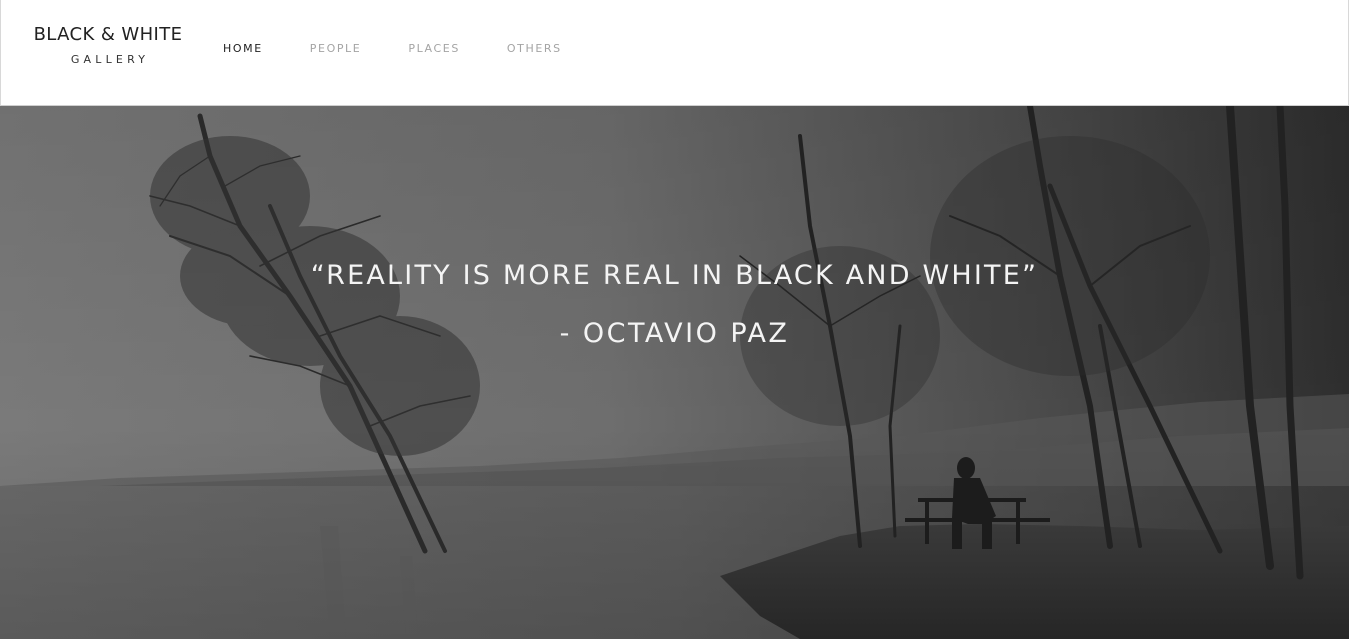 This screenshot has width=1349, height=639. I want to click on site-logo: BLACK & WHITE GALLERY, so click(108, 44).